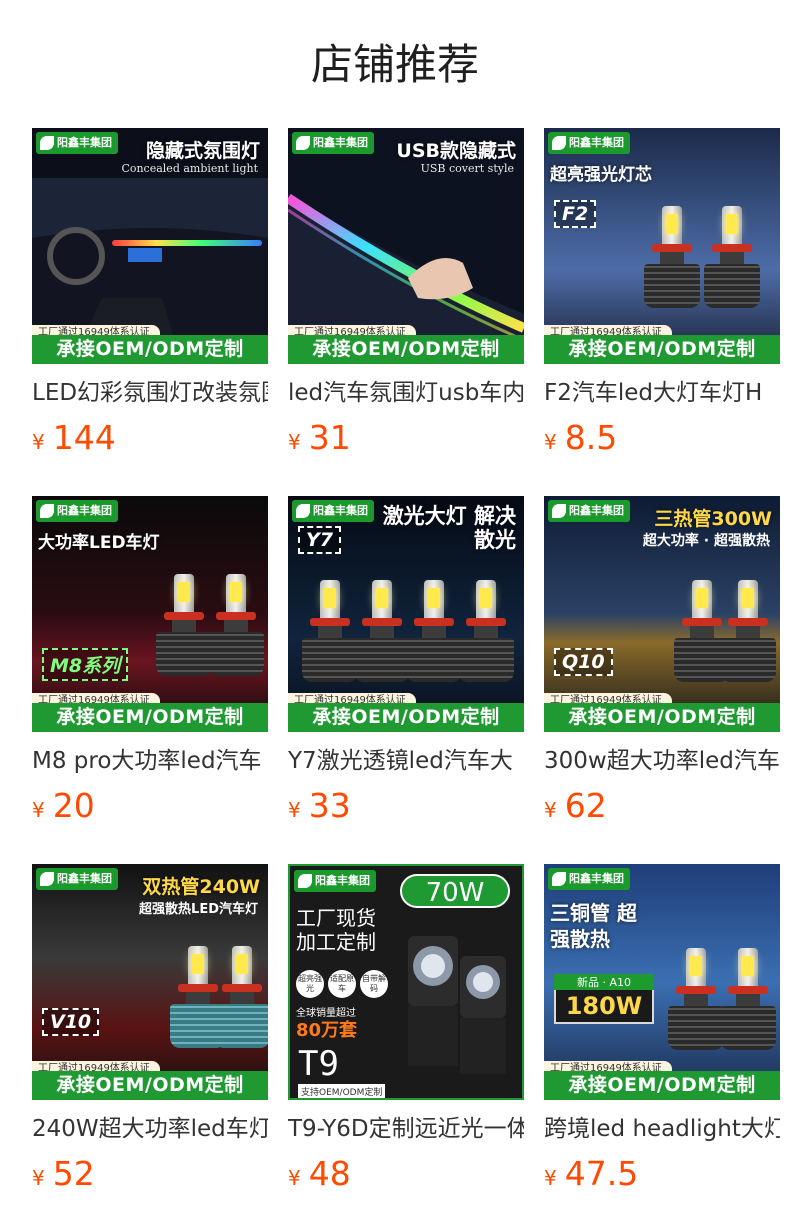  What do you see at coordinates (575, 806) in the screenshot?
I see `product-price: ¥62` at bounding box center [575, 806].